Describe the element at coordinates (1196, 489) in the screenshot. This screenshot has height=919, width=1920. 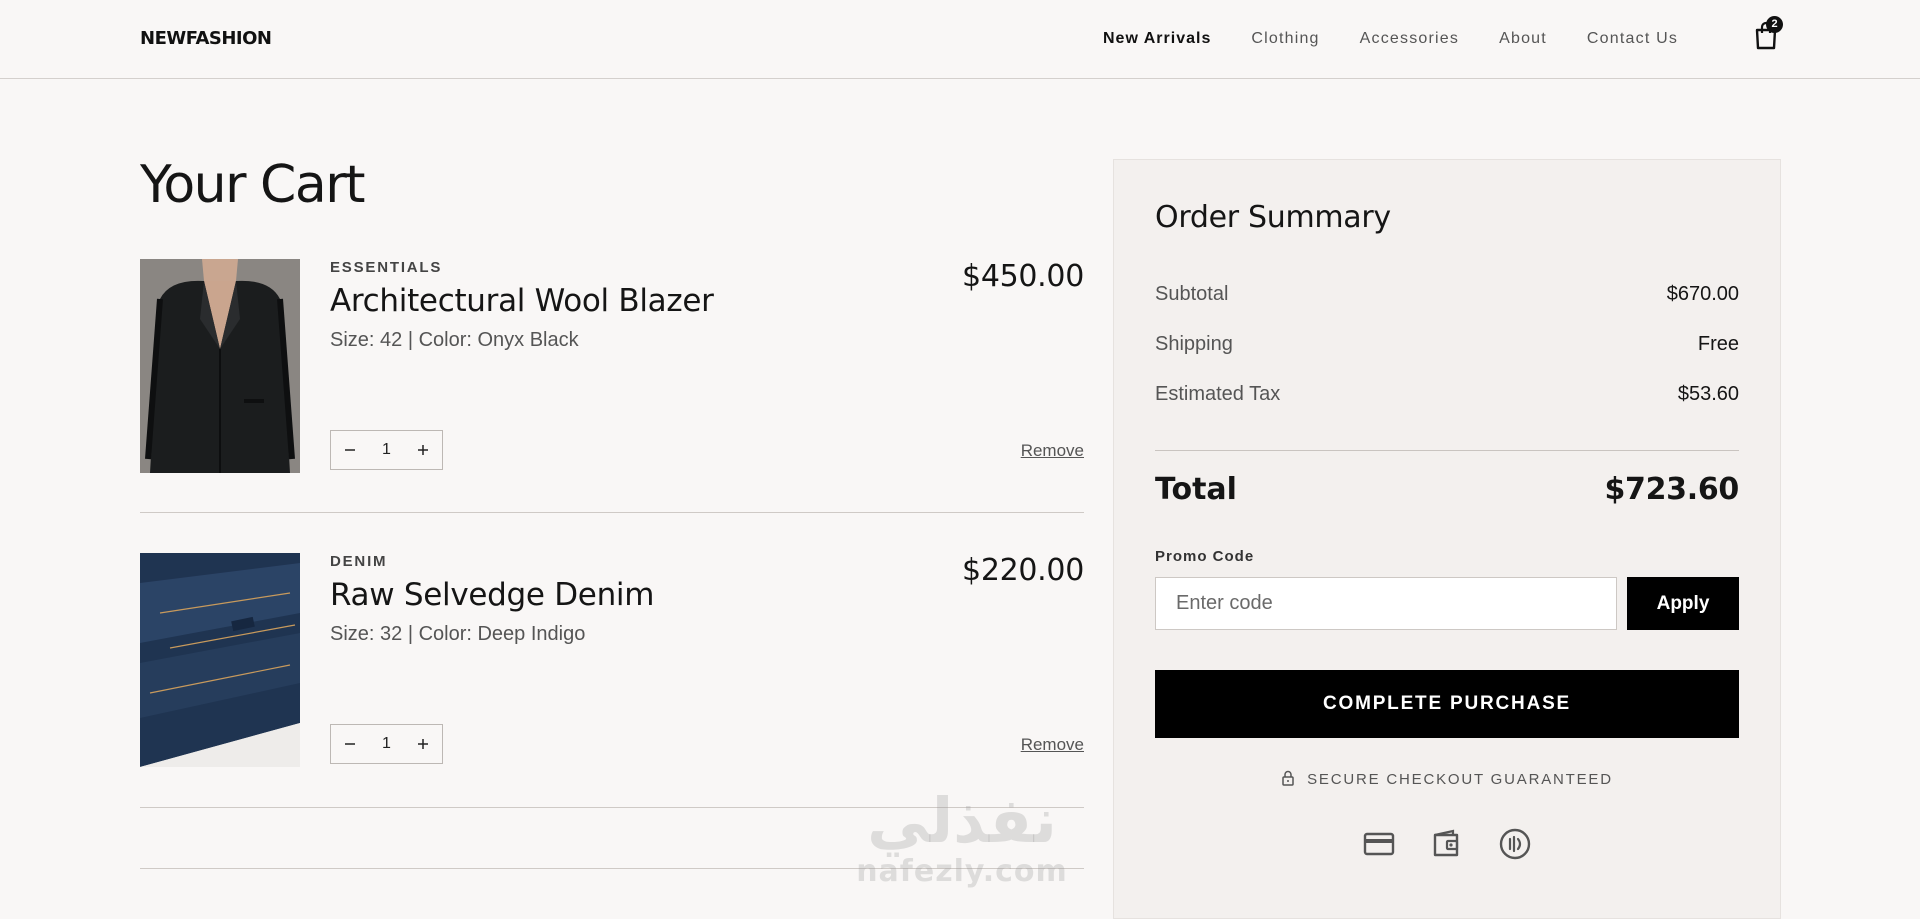
I see `total-label: Total` at that location.